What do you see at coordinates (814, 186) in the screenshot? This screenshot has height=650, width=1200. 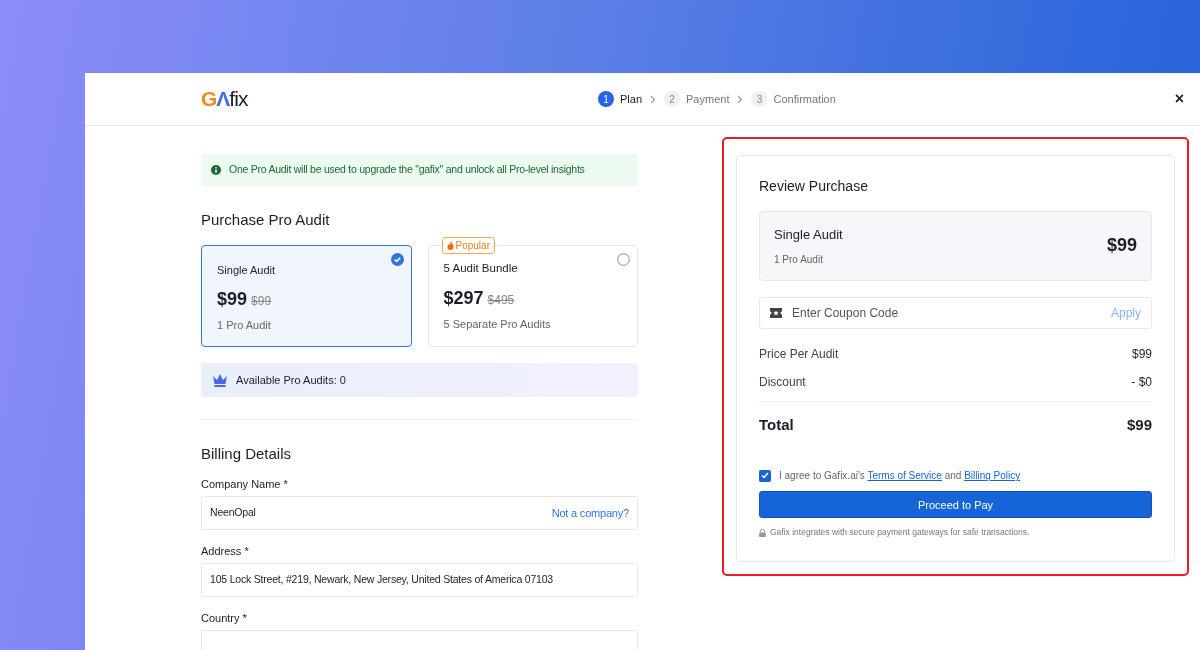 I see `review-title: Review Purchase` at bounding box center [814, 186].